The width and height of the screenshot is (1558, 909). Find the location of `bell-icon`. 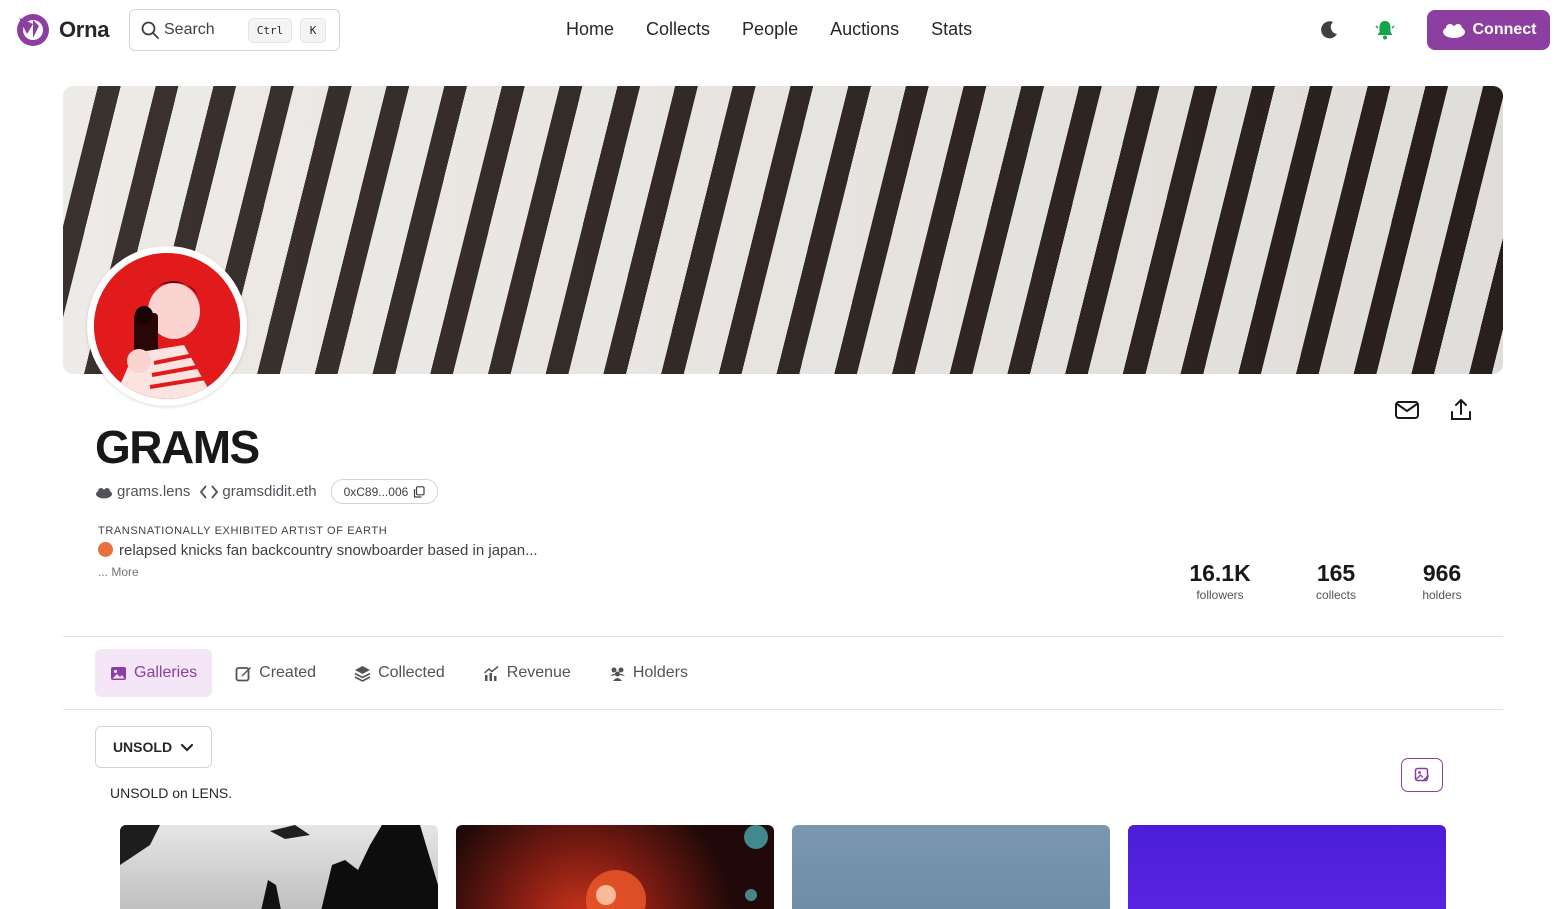

bell-icon is located at coordinates (1385, 30).